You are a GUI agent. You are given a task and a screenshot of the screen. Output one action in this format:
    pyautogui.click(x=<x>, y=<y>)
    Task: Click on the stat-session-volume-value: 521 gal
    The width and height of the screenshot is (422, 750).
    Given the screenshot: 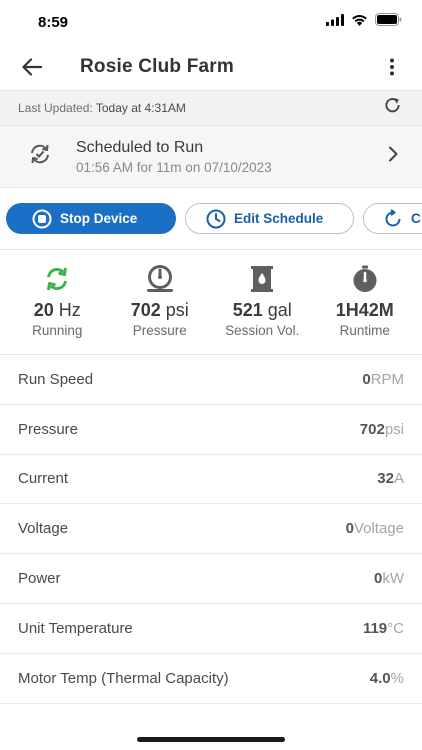 What is the action you would take?
    pyautogui.click(x=262, y=310)
    